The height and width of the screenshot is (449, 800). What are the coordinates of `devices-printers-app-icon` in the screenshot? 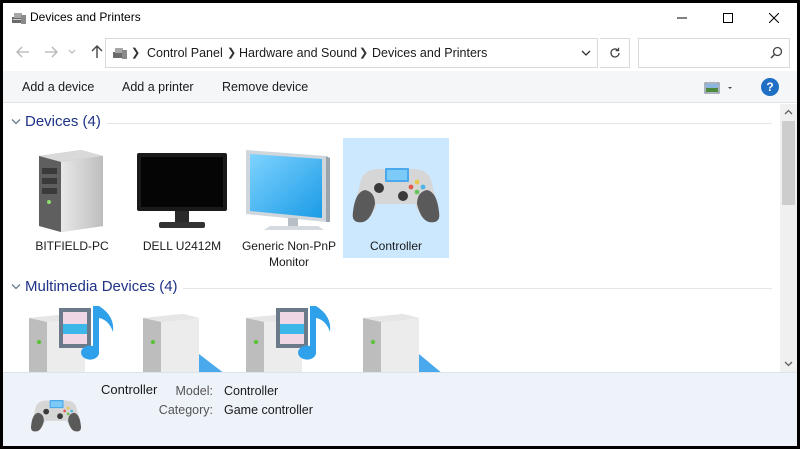 It's located at (19, 18).